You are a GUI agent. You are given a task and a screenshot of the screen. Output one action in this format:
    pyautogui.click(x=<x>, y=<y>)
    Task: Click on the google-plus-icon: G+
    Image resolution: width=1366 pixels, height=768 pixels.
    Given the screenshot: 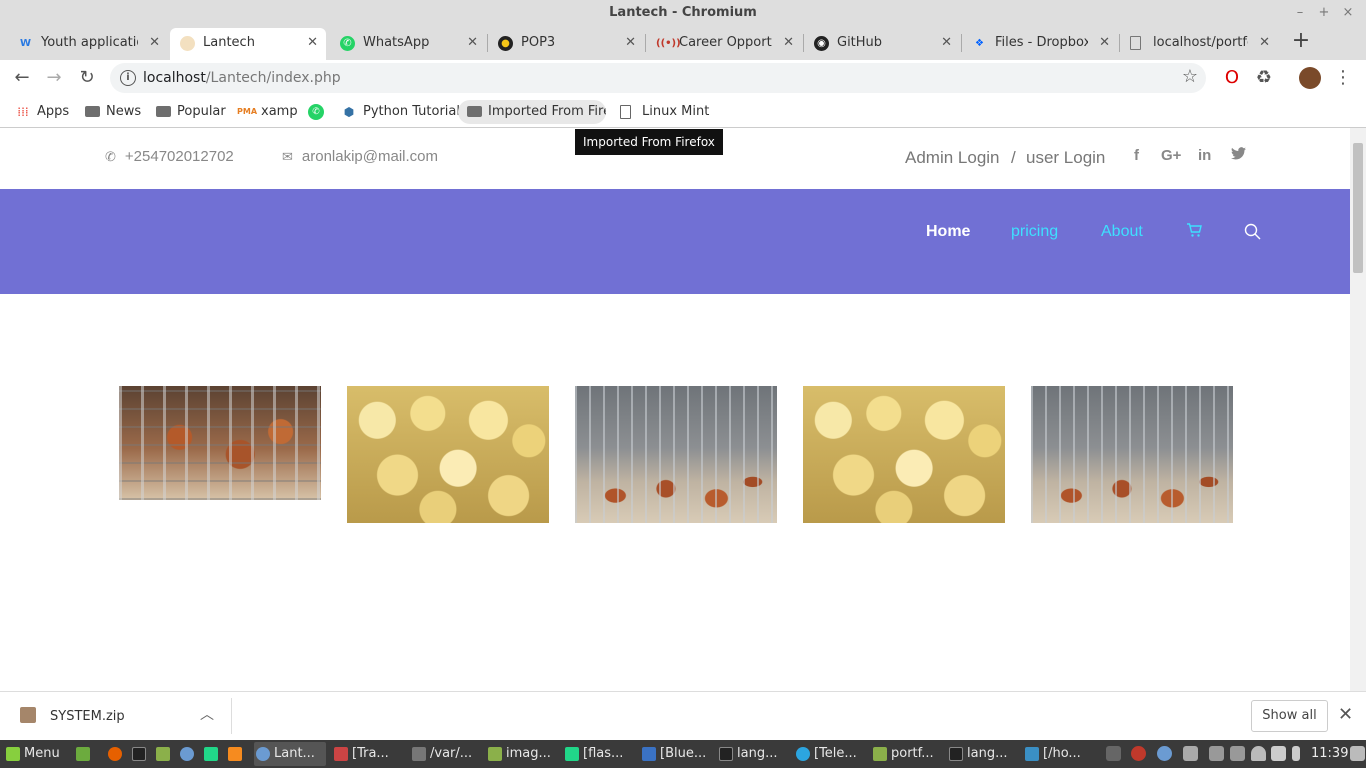 What is the action you would take?
    pyautogui.click(x=1171, y=155)
    